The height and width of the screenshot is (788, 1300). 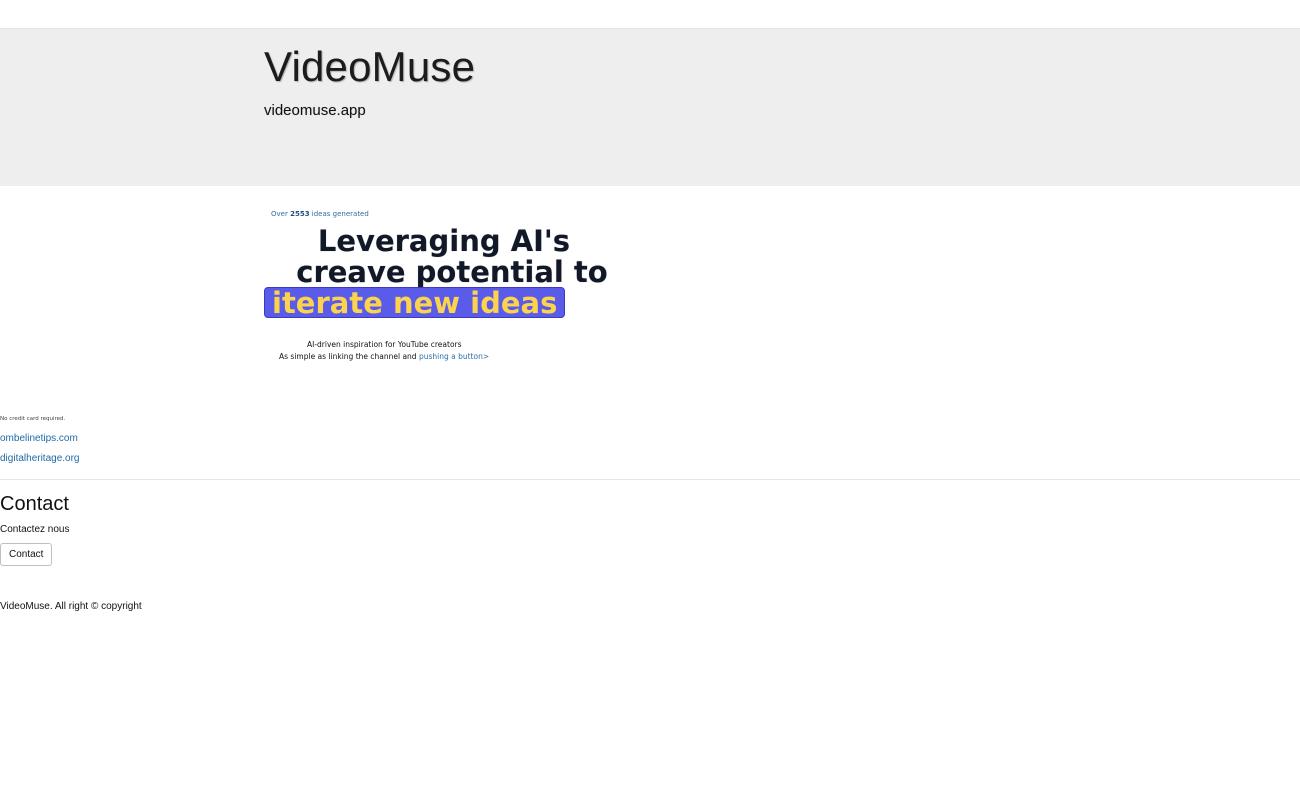 What do you see at coordinates (650, 479) in the screenshot?
I see `section-divider` at bounding box center [650, 479].